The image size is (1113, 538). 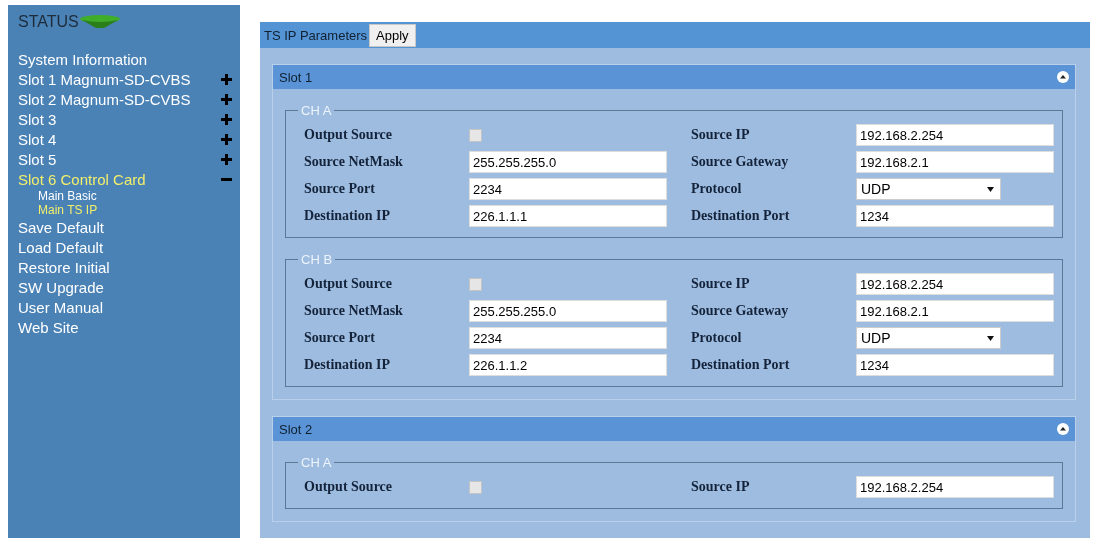 I want to click on nav-link: Slot 1 Magnum-SD-CVBS, so click(x=104, y=79).